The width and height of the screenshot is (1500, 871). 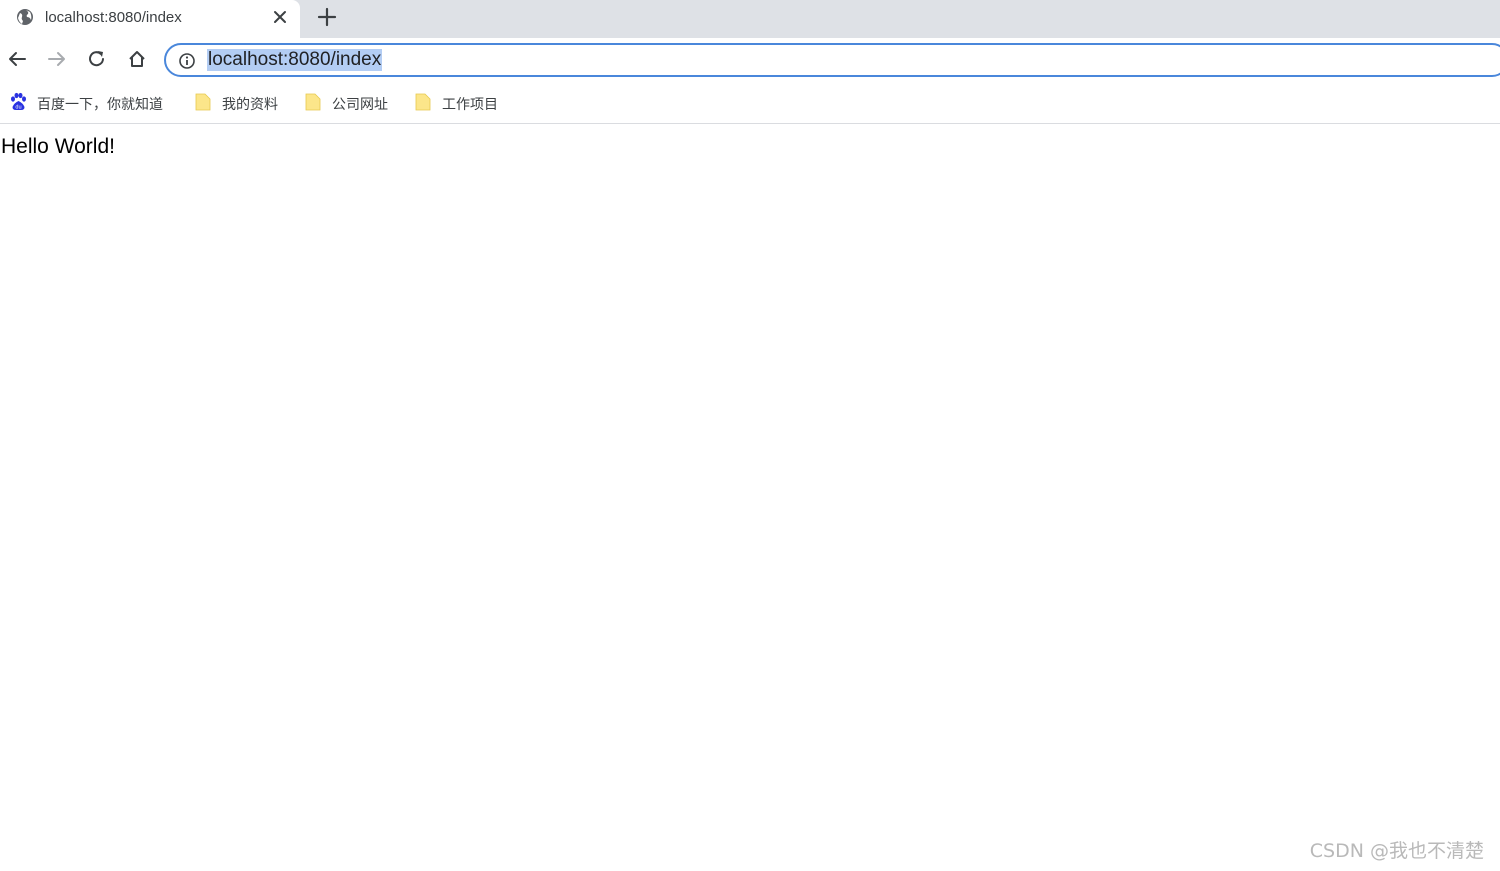 I want to click on url-text: localhost:8080/index, so click(x=295, y=60).